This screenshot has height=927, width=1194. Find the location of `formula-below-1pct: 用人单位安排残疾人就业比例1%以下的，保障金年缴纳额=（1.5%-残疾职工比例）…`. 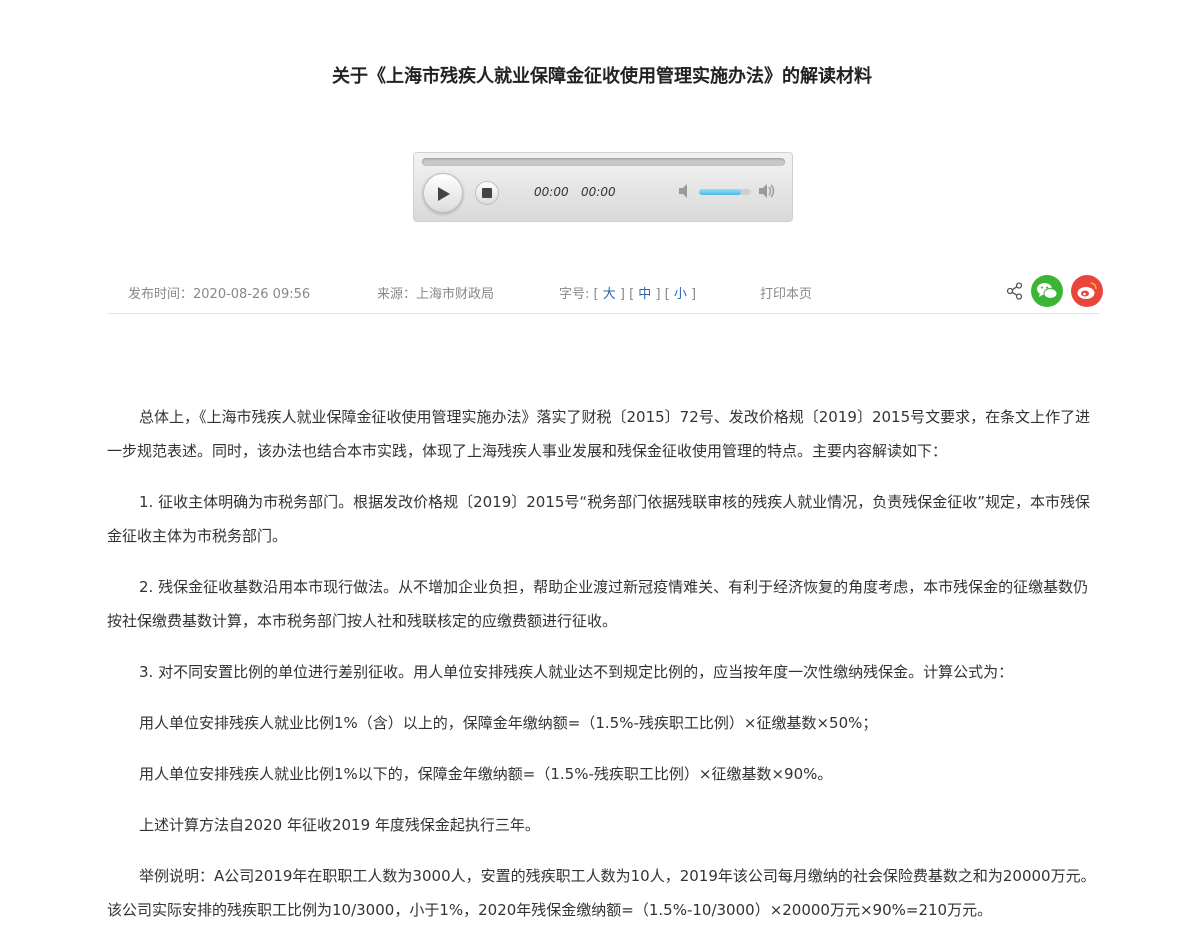

formula-below-1pct: 用人单位安排残疾人就业比例1%以下的，保障金年缴纳额=（1.5%-残疾职工比例）… is located at coordinates (486, 774).